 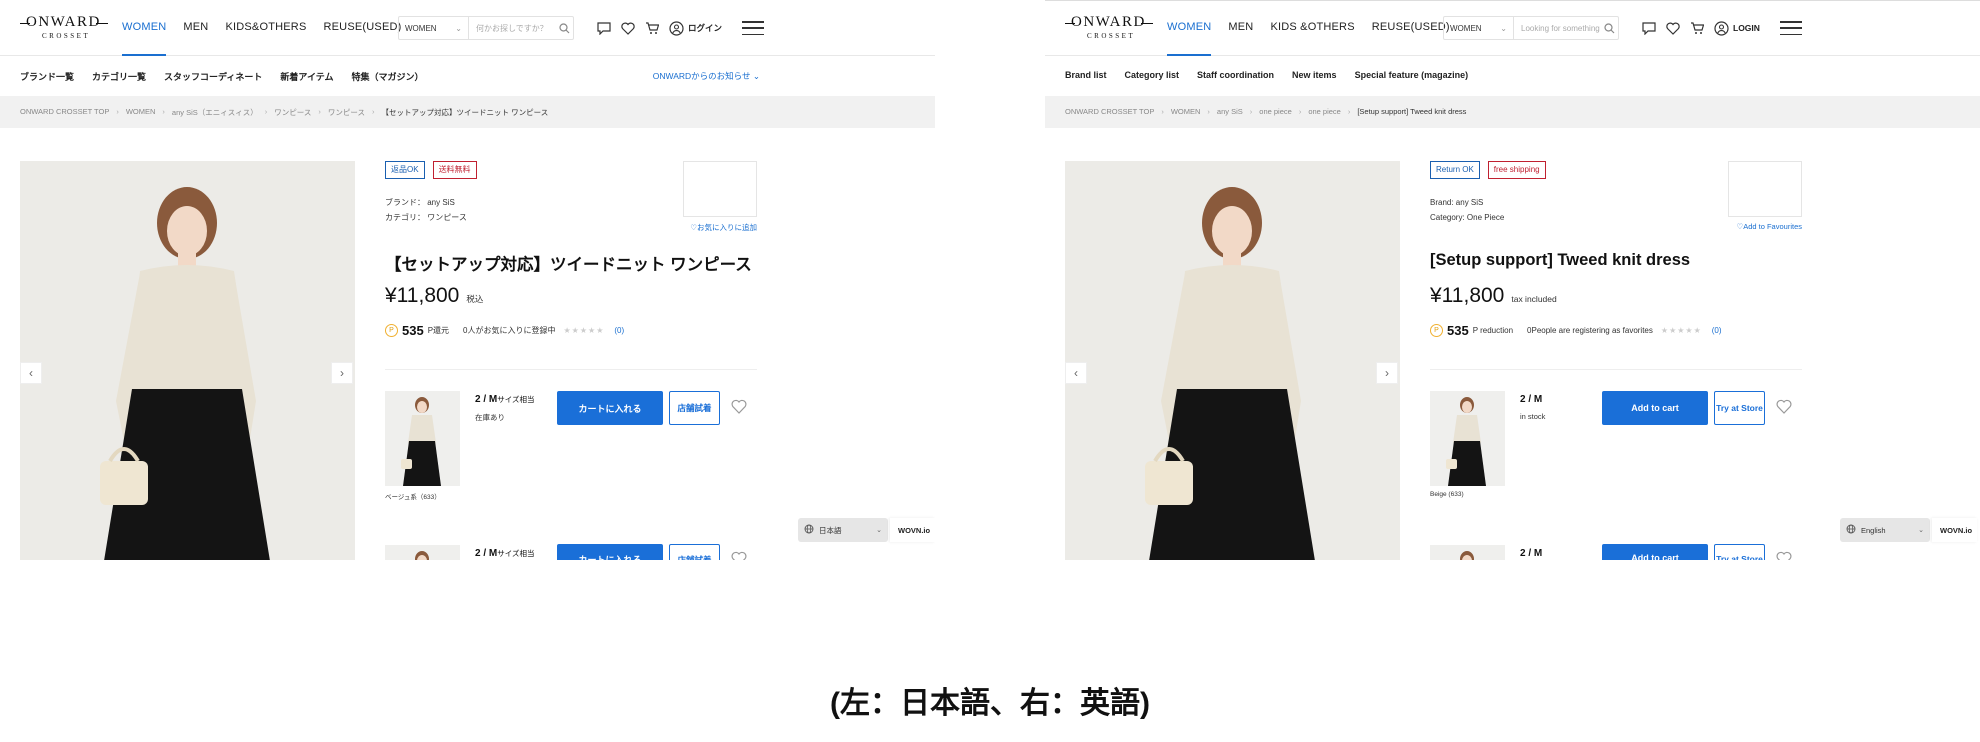 I want to click on login-link: ログイン, so click(x=705, y=28).